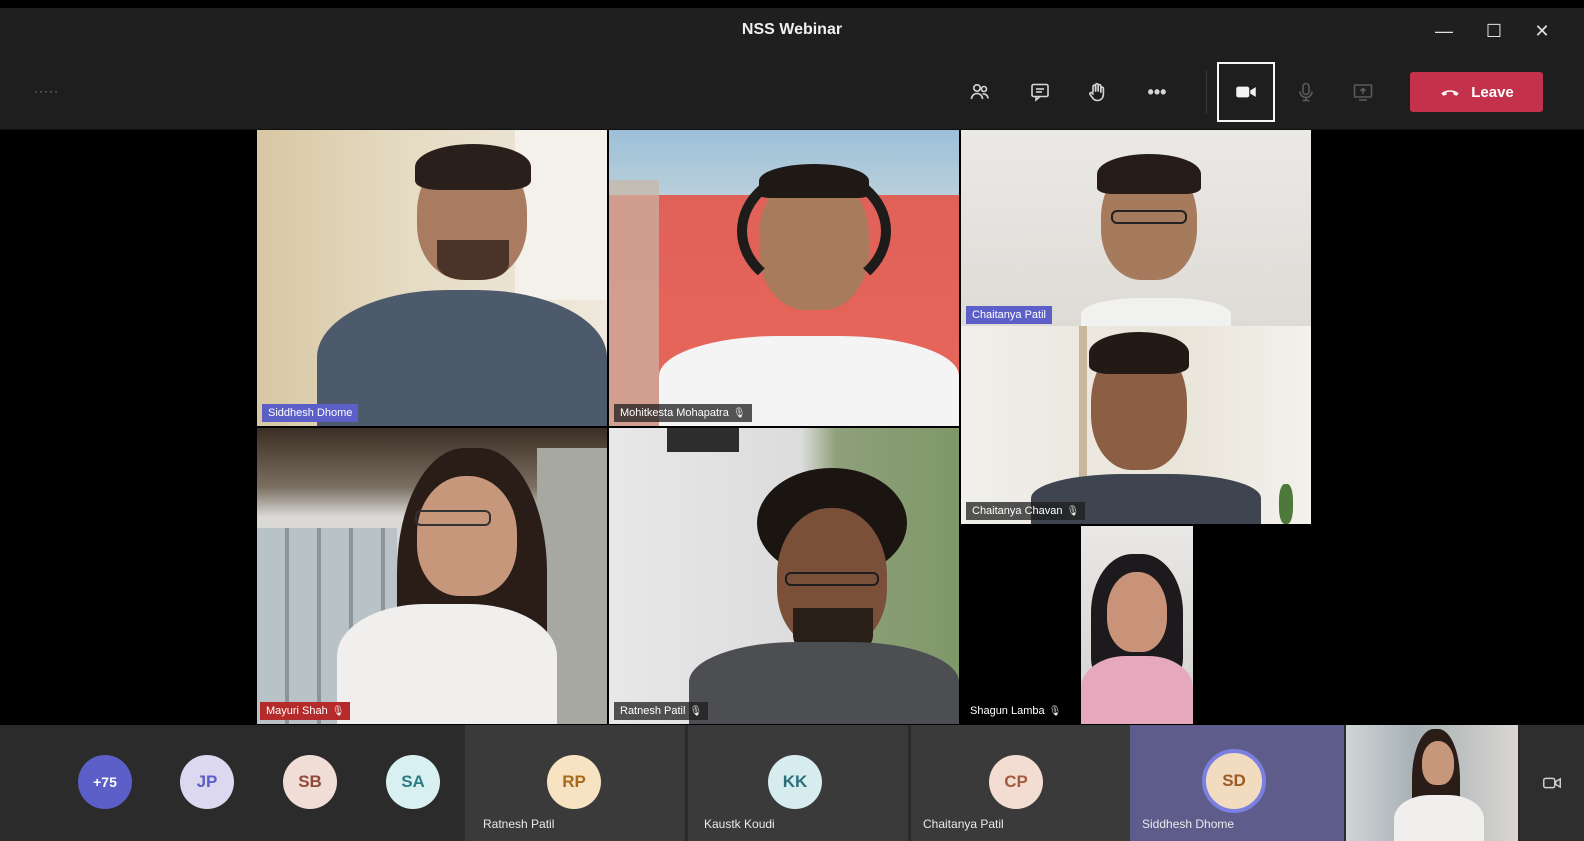 Image resolution: width=1584 pixels, height=841 pixels. I want to click on participant-name-tag: Mayuri Shah 🎙, so click(305, 711).